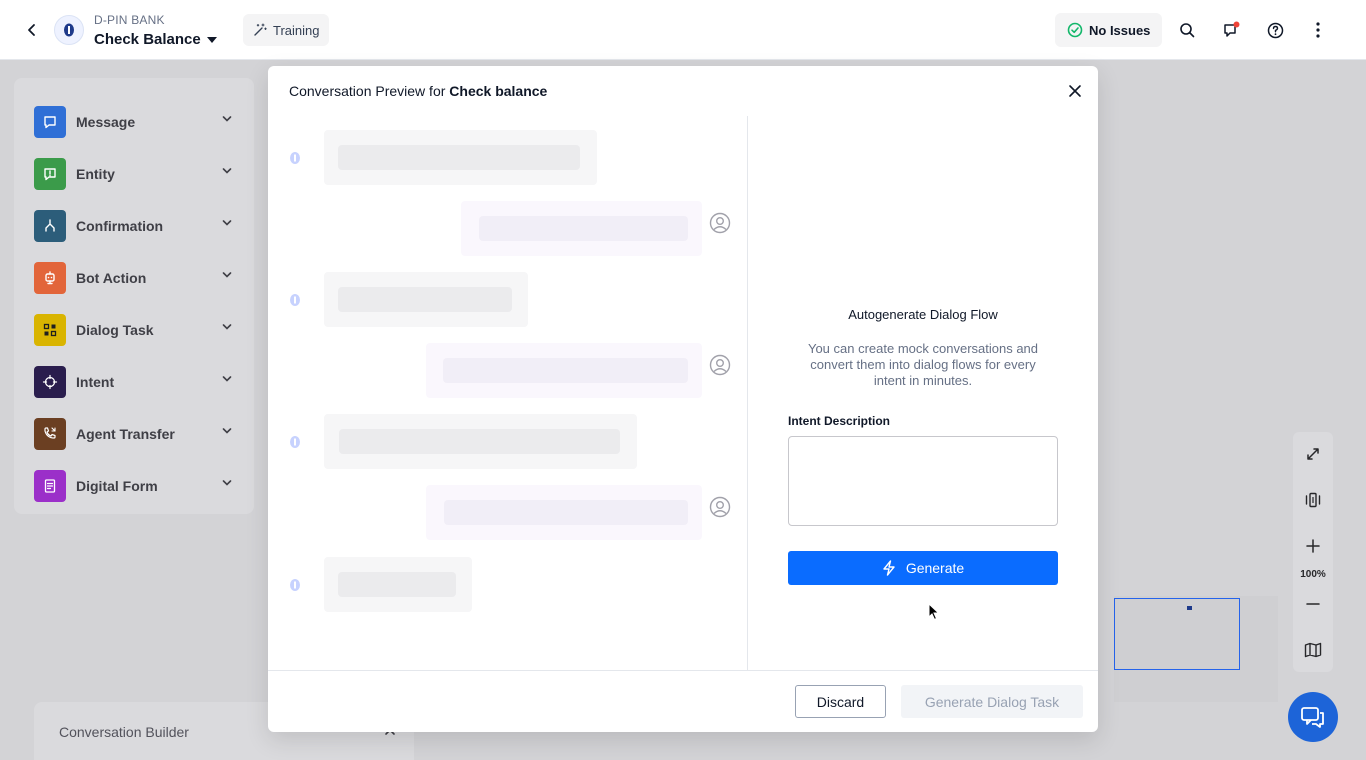 The image size is (1366, 760). What do you see at coordinates (498, 91) in the screenshot?
I see `modal-title-intent: Check balance` at bounding box center [498, 91].